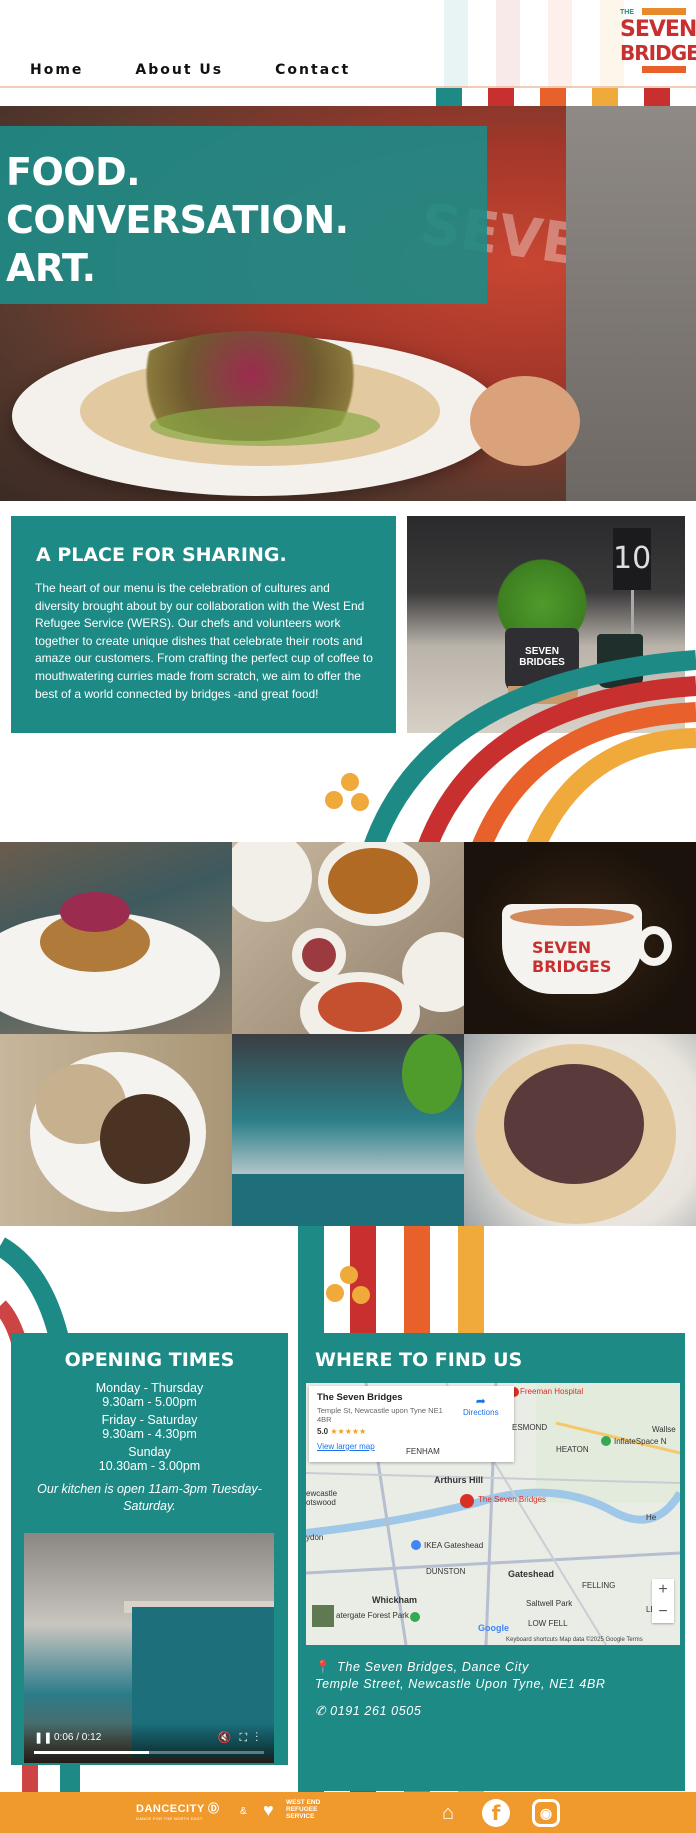 The image size is (696, 1833). Describe the element at coordinates (265, 426) in the screenshot. I see `hero-greens` at that location.